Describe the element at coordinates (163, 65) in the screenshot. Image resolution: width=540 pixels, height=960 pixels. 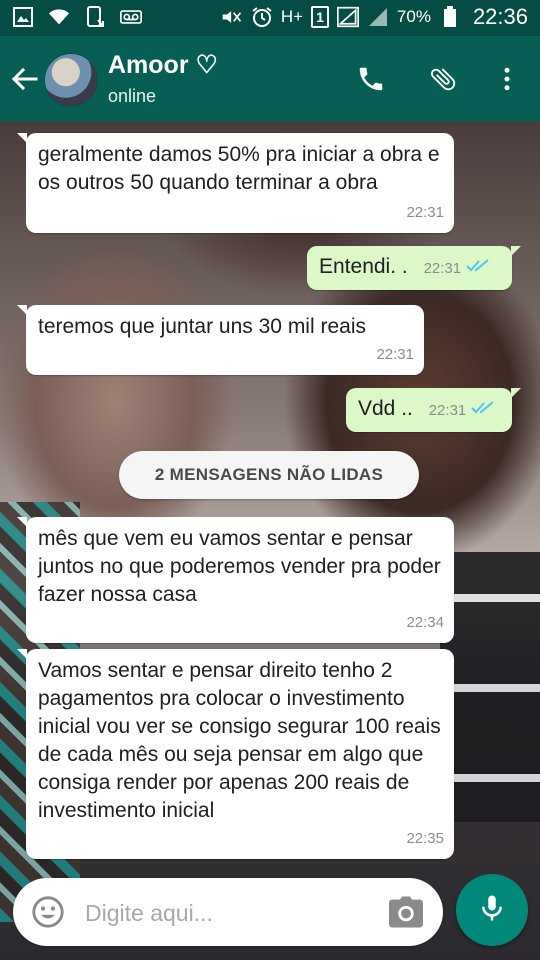
I see `contact-name: Amoor ♡` at that location.